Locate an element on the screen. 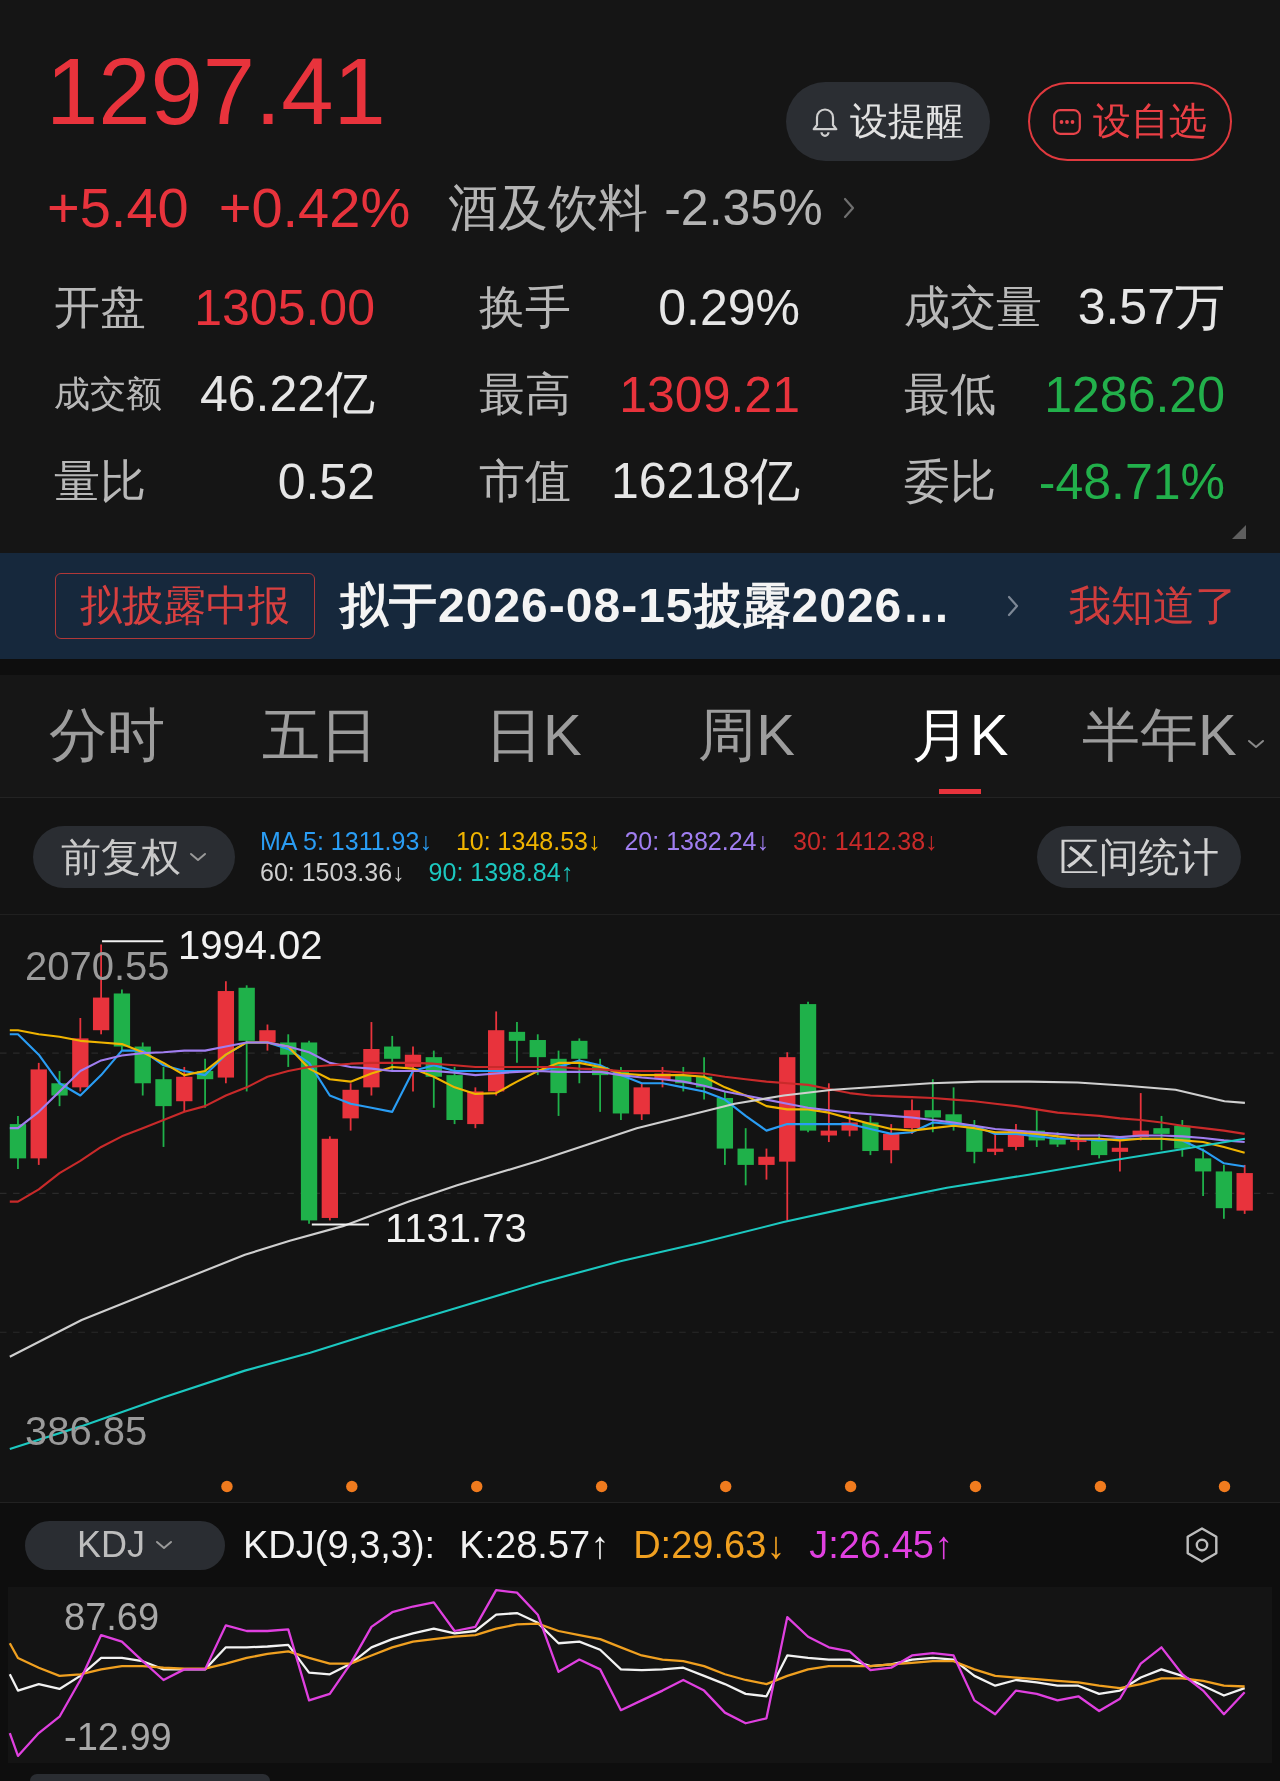 Image resolution: width=1280 pixels, height=1781 pixels. stat-label: 量比 is located at coordinates (100, 481).